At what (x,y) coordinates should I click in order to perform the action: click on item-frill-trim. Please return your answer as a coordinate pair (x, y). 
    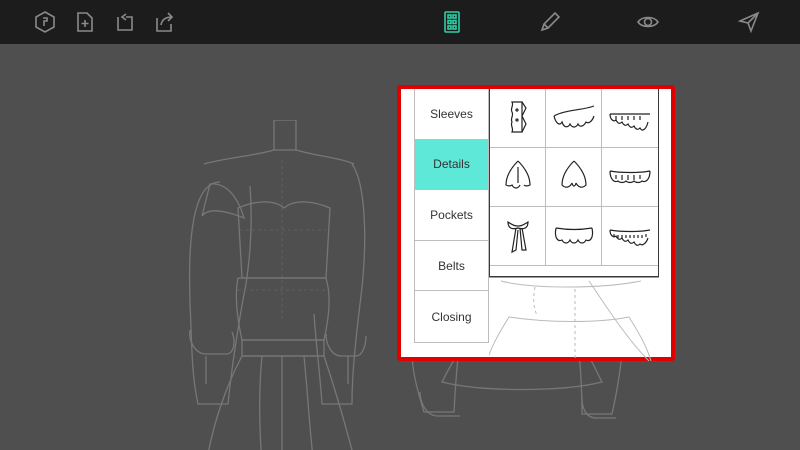
    Looking at the image, I should click on (630, 177).